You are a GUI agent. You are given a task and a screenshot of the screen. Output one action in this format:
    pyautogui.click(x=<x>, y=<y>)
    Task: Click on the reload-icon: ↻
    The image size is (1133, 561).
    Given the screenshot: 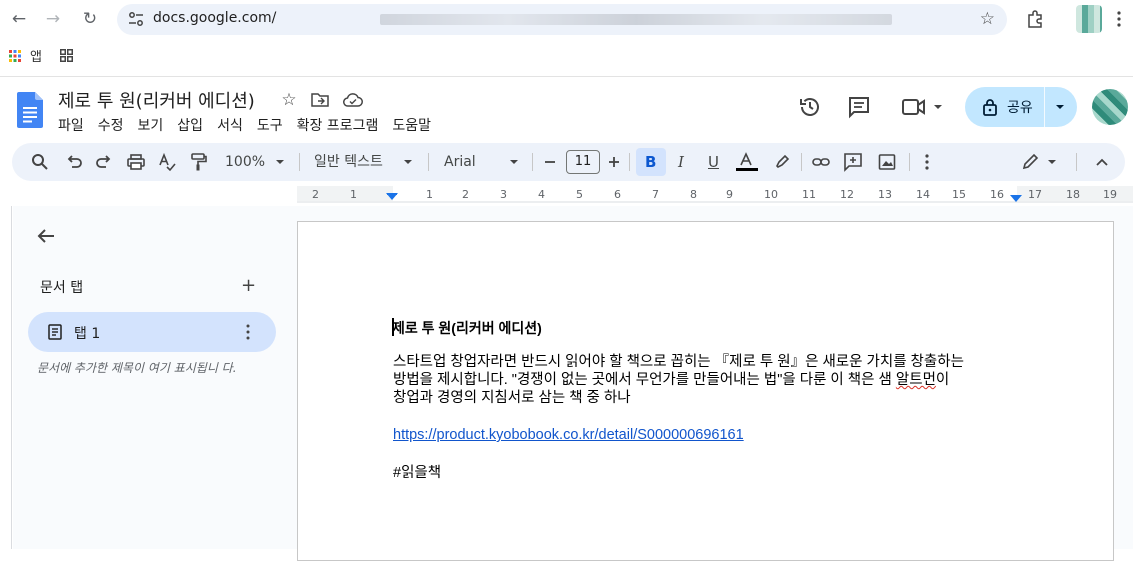 What is the action you would take?
    pyautogui.click(x=90, y=19)
    